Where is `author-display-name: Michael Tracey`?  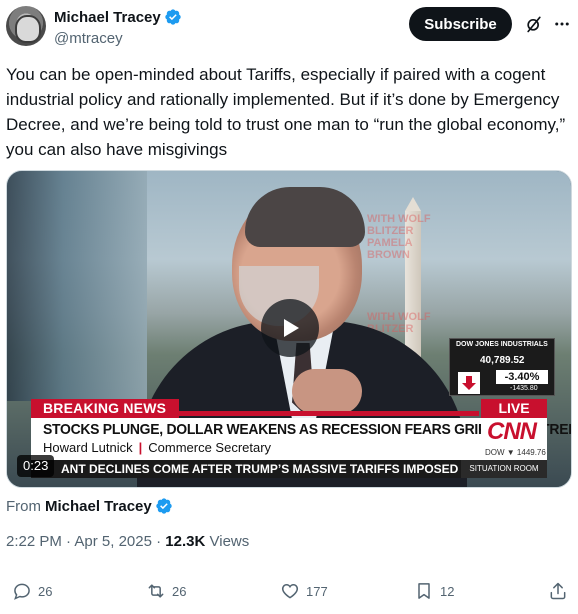
author-display-name: Michael Tracey is located at coordinates (107, 17).